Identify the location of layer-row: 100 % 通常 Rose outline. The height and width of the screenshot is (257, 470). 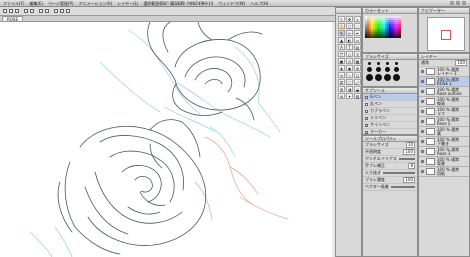
(444, 92).